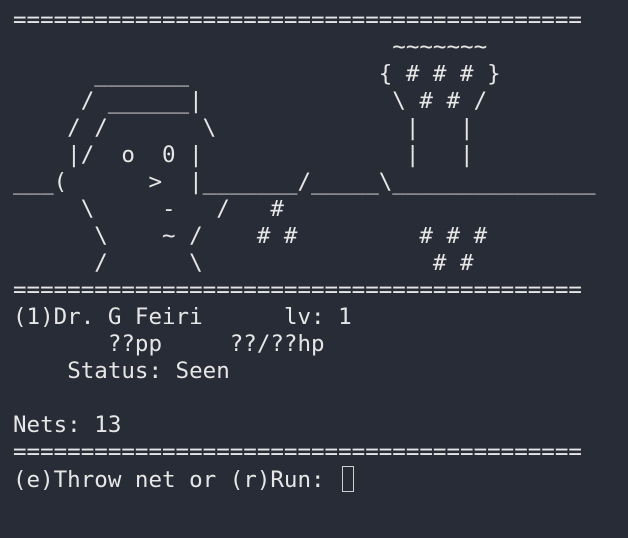 The height and width of the screenshot is (538, 628). I want to click on art-line: ~~~~~~~, so click(250, 47).